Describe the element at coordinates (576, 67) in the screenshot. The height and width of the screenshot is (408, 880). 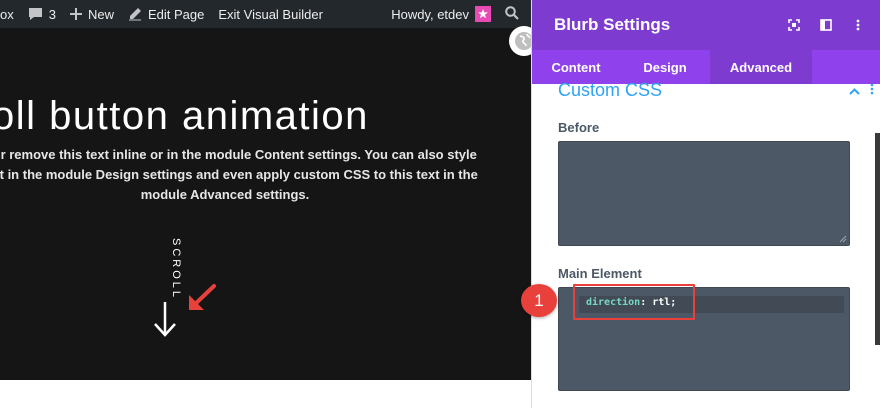
I see `tab-content: Content` at that location.